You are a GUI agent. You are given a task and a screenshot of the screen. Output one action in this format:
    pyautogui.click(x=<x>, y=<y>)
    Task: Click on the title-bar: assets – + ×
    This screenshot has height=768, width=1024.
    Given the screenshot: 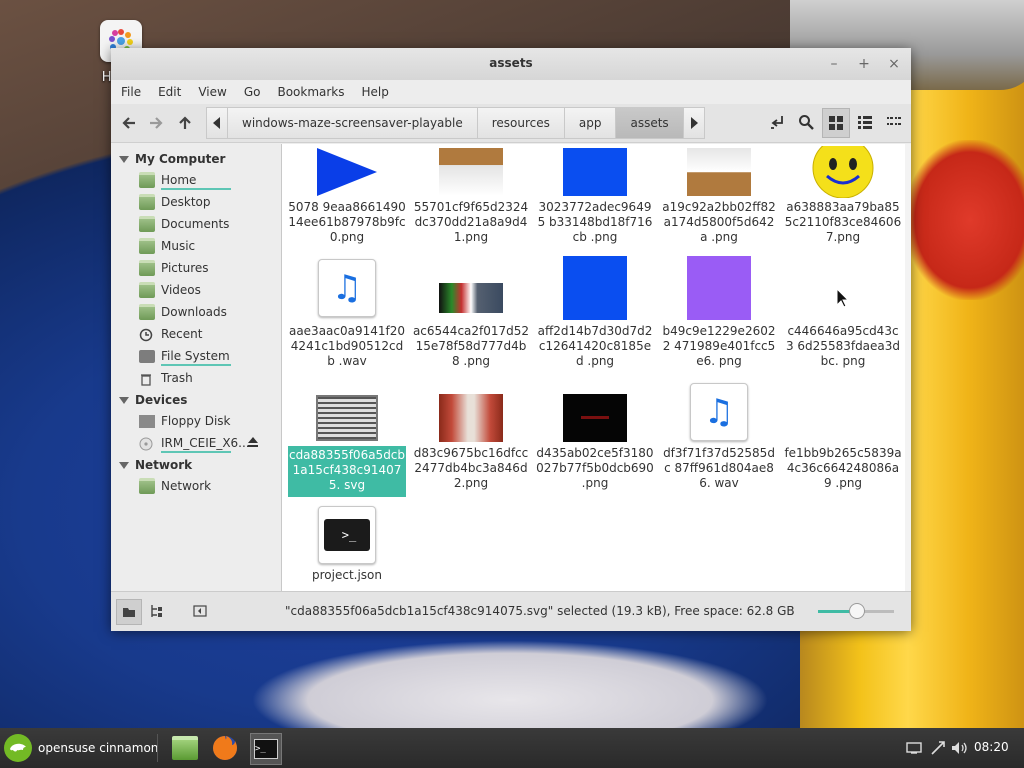 What is the action you would take?
    pyautogui.click(x=511, y=64)
    